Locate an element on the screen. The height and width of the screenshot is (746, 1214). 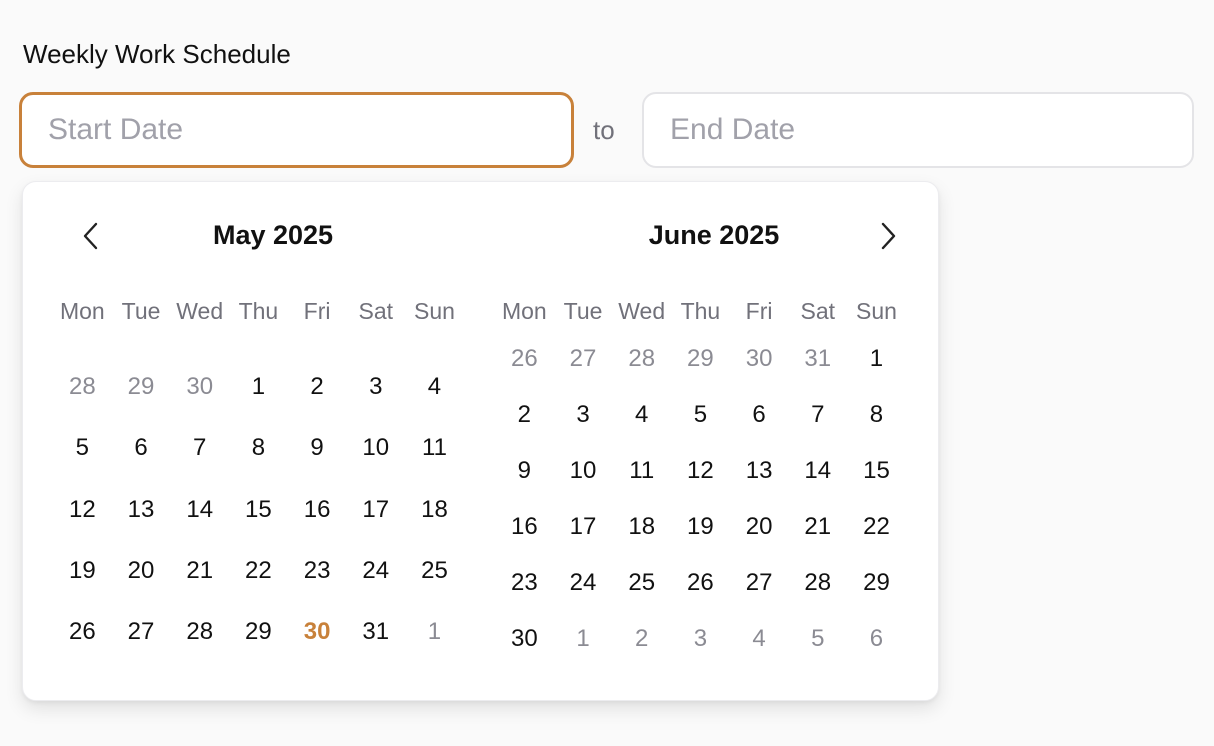
day-cell-outside: 27 is located at coordinates (583, 373).